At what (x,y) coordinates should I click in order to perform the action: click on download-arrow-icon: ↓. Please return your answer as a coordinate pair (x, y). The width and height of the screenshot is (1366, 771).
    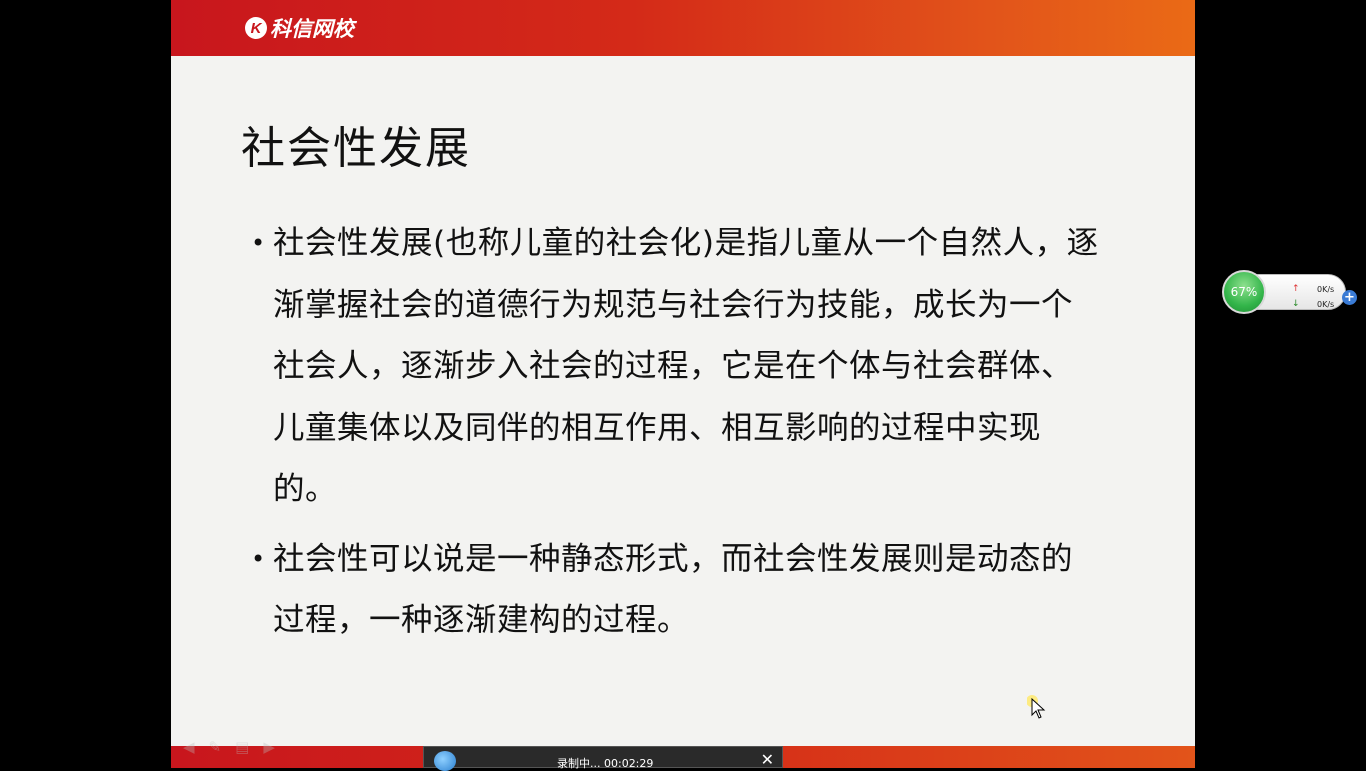
    Looking at the image, I should click on (1296, 304).